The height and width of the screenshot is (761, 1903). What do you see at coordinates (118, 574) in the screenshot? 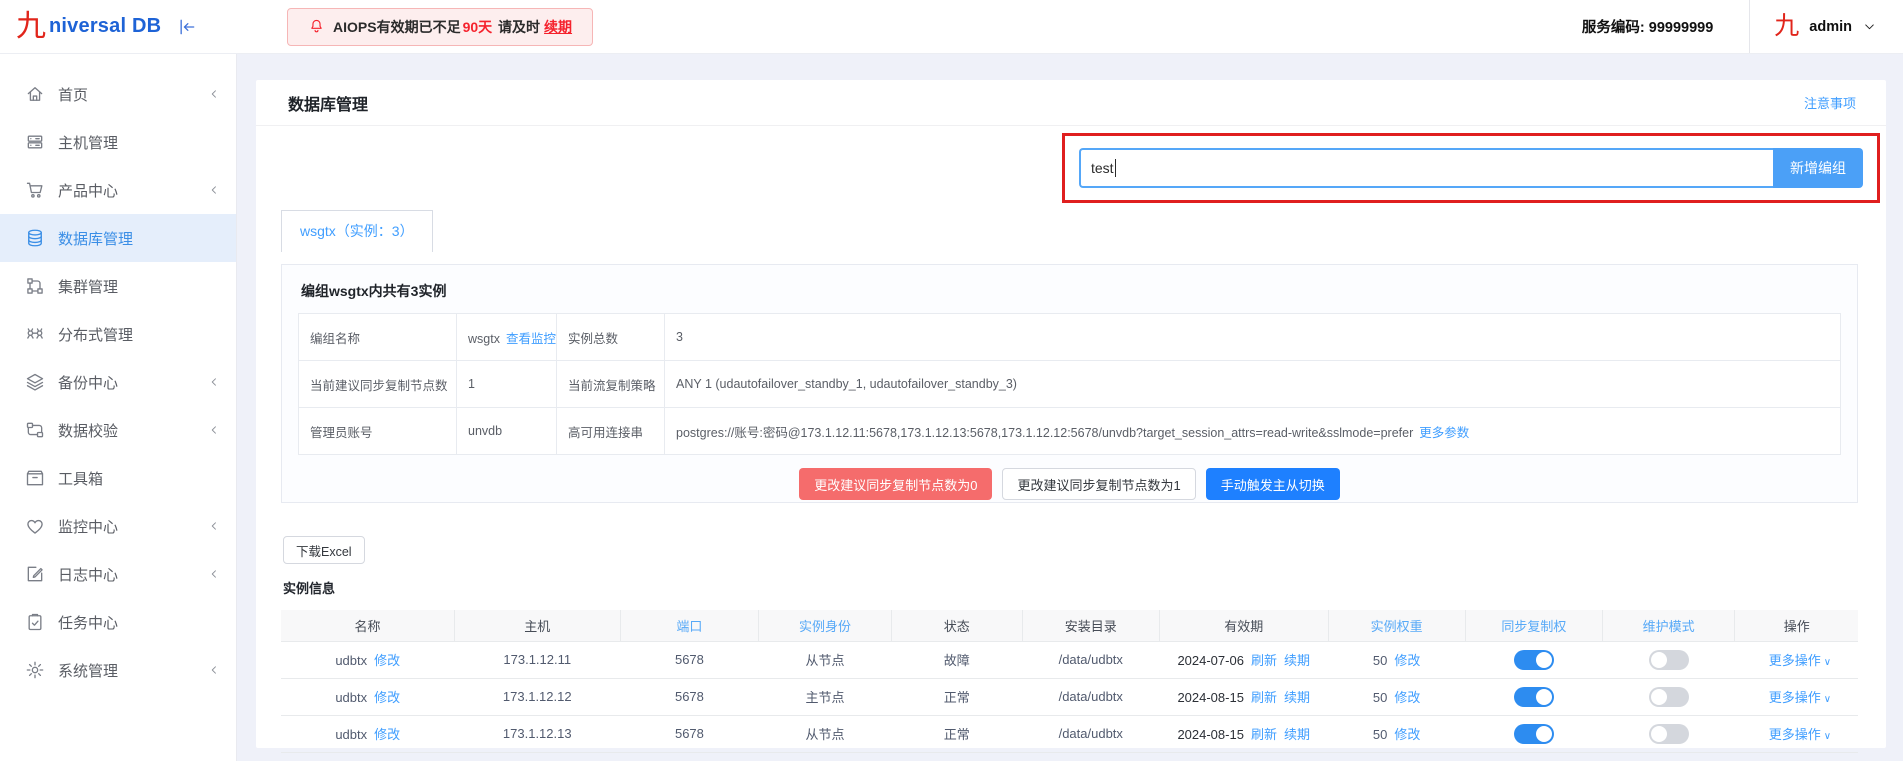
I see `sidebar-item-log-center: 日志中心` at bounding box center [118, 574].